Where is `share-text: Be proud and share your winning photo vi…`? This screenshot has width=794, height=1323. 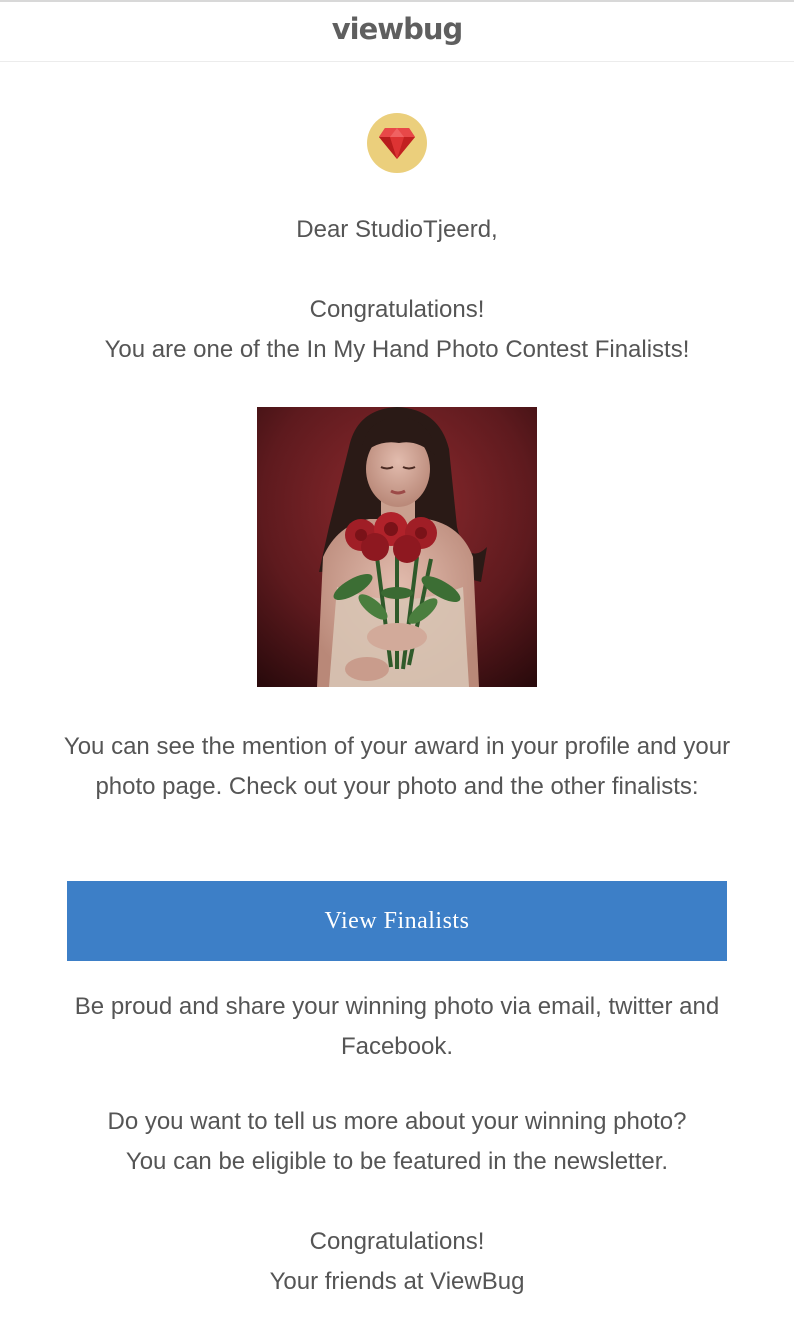 share-text: Be proud and share your winning photo vi… is located at coordinates (397, 1026).